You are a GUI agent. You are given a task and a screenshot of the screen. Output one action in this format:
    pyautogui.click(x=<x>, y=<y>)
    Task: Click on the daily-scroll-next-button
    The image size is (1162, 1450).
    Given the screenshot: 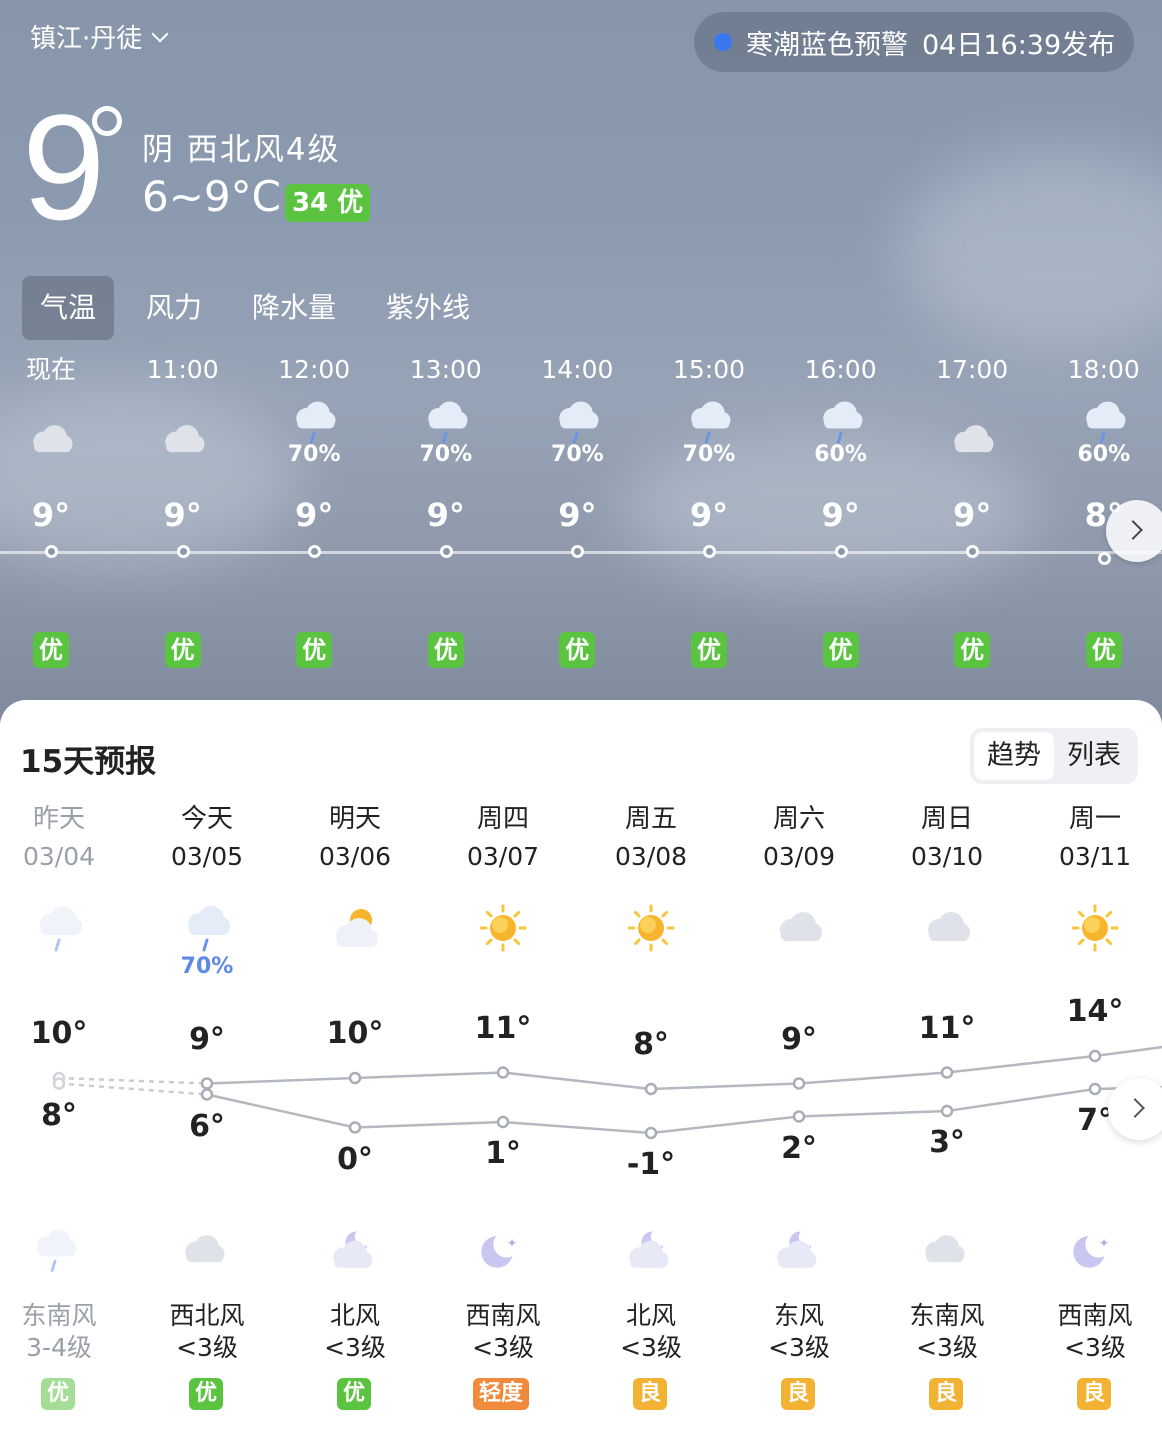 What is the action you would take?
    pyautogui.click(x=1135, y=1109)
    